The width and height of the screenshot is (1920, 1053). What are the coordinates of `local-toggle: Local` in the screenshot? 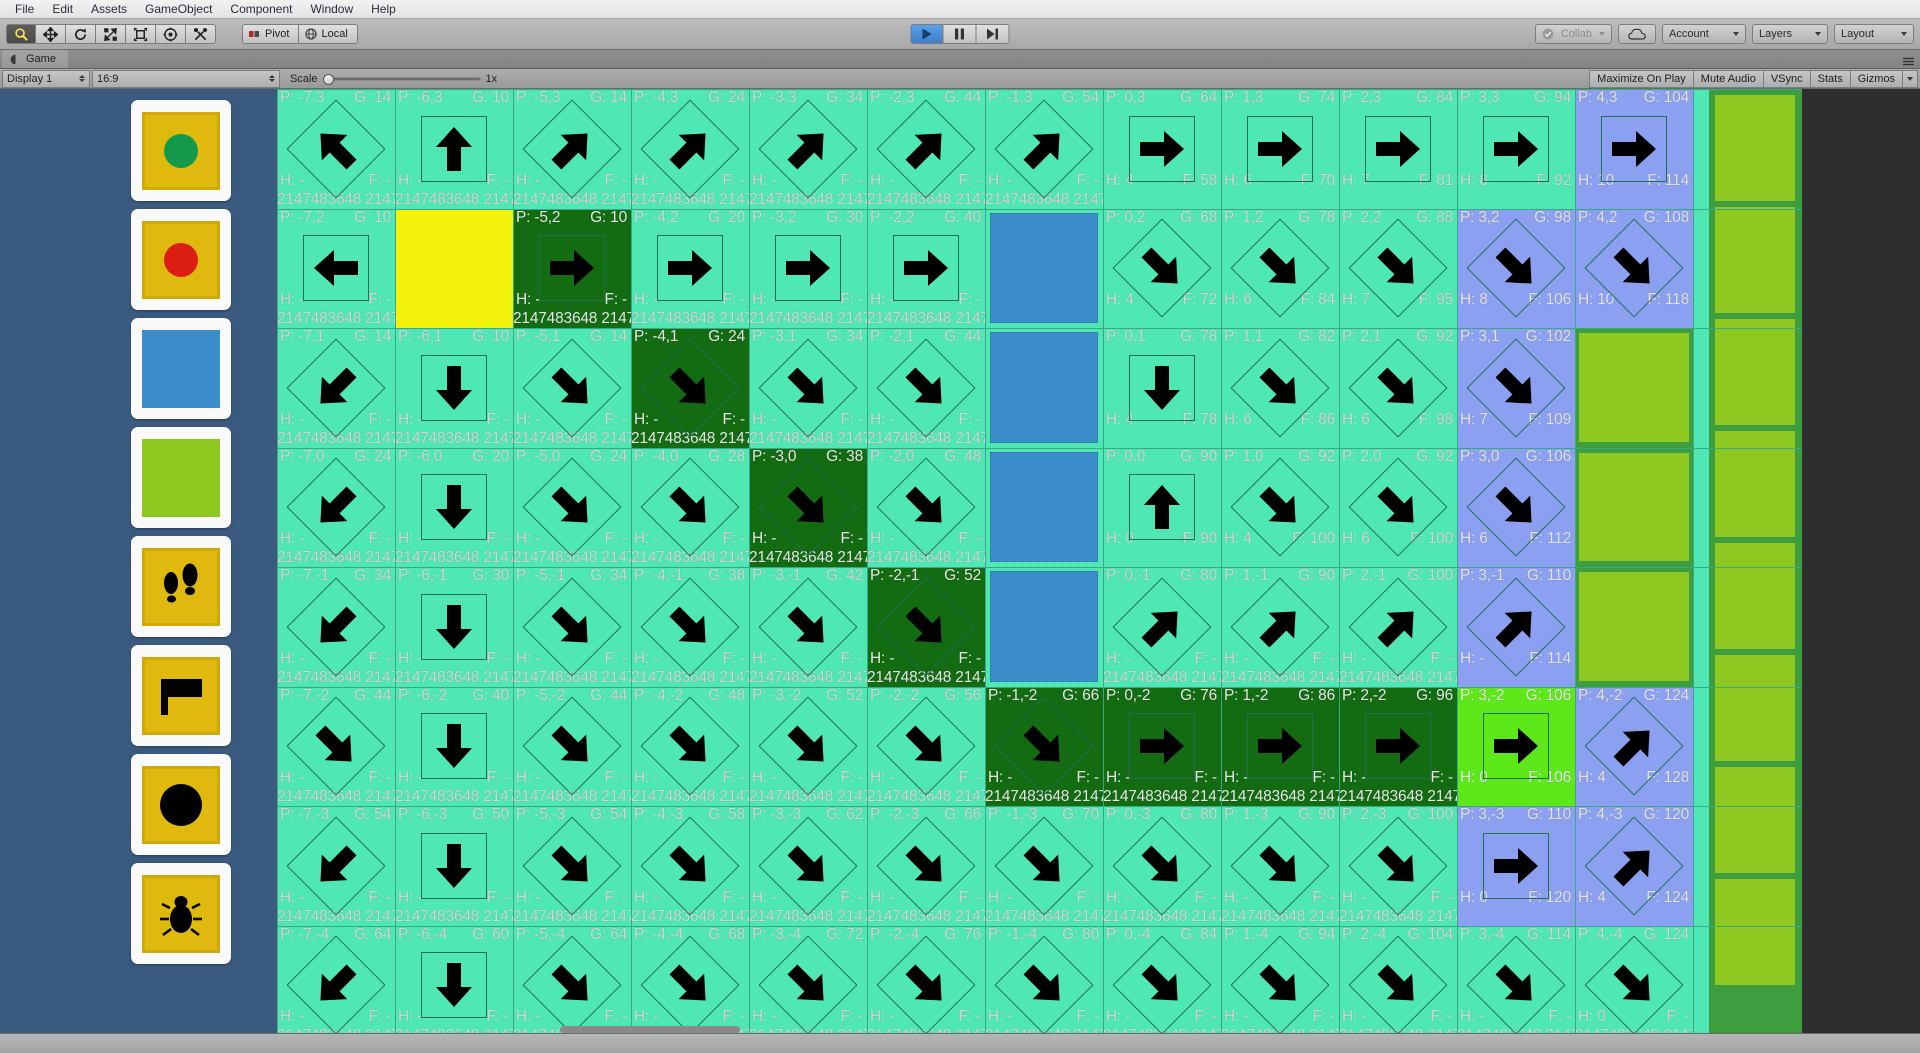 It's located at (328, 34).